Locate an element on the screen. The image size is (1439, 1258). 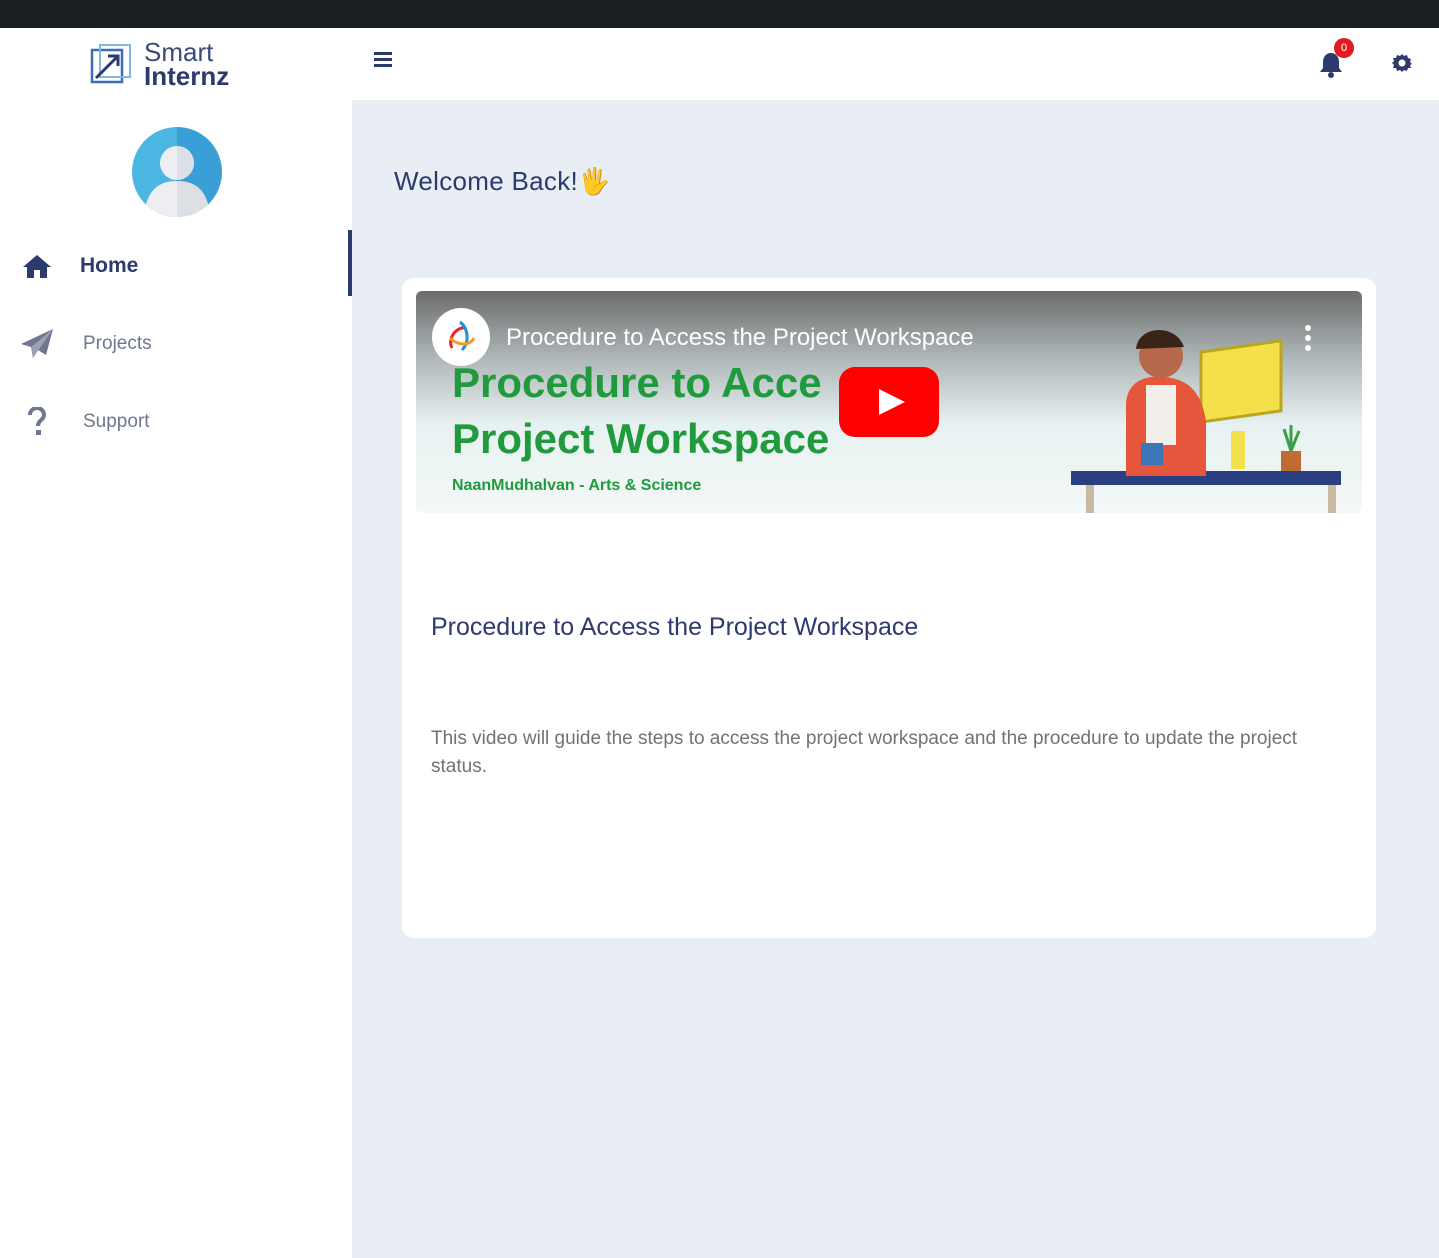
welcome-heading: Welcome Back!🖐 is located at coordinates (502, 181).